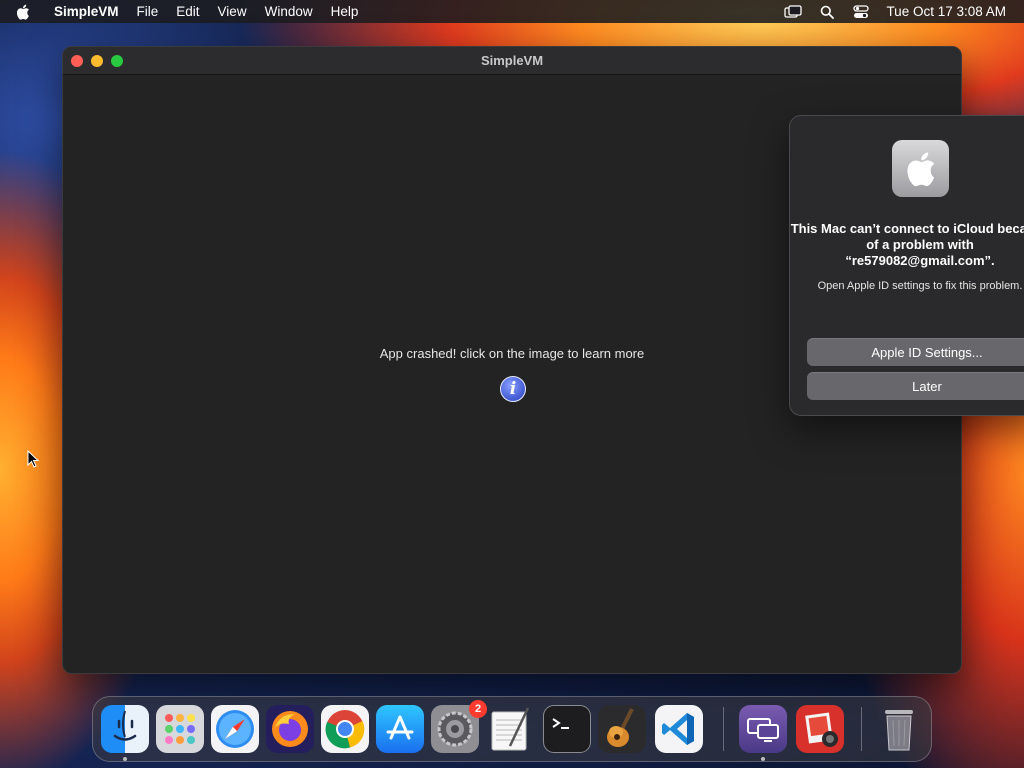 Image resolution: width=1024 pixels, height=768 pixels. I want to click on control-center-icon, so click(861, 11).